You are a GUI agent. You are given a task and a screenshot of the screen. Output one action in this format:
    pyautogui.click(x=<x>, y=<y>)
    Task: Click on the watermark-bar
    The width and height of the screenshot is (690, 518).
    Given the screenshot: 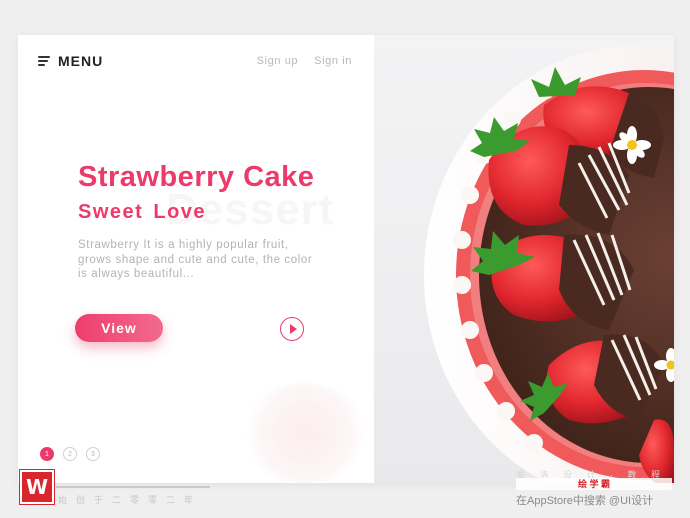 What is the action you would take?
    pyautogui.click(x=133, y=487)
    